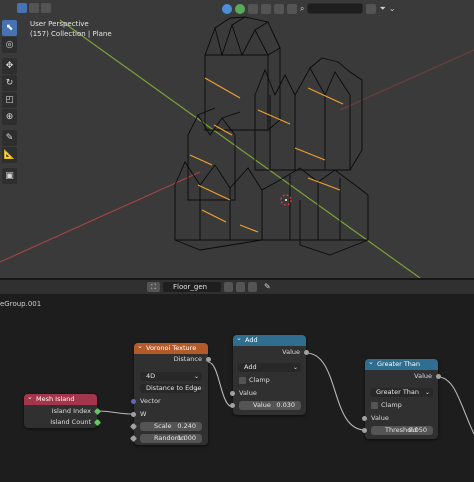 This screenshot has width=474, height=482. I want to click on operation-dropdown: Add ⌄, so click(269, 367).